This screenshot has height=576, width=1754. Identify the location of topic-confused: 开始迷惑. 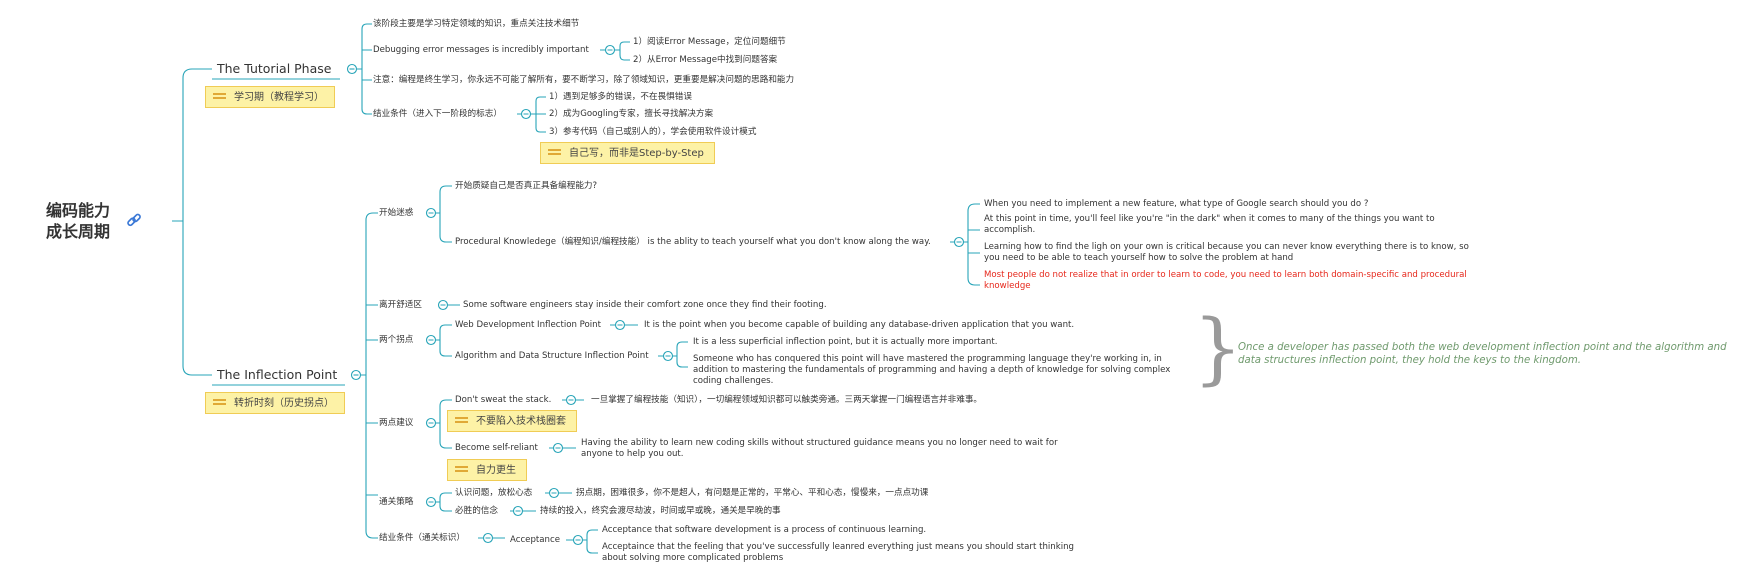
(396, 213).